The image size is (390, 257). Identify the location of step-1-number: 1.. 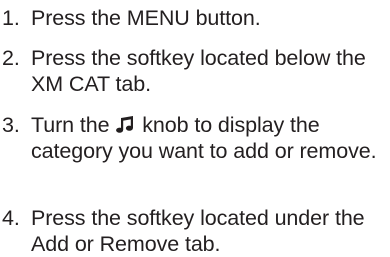
(11, 18).